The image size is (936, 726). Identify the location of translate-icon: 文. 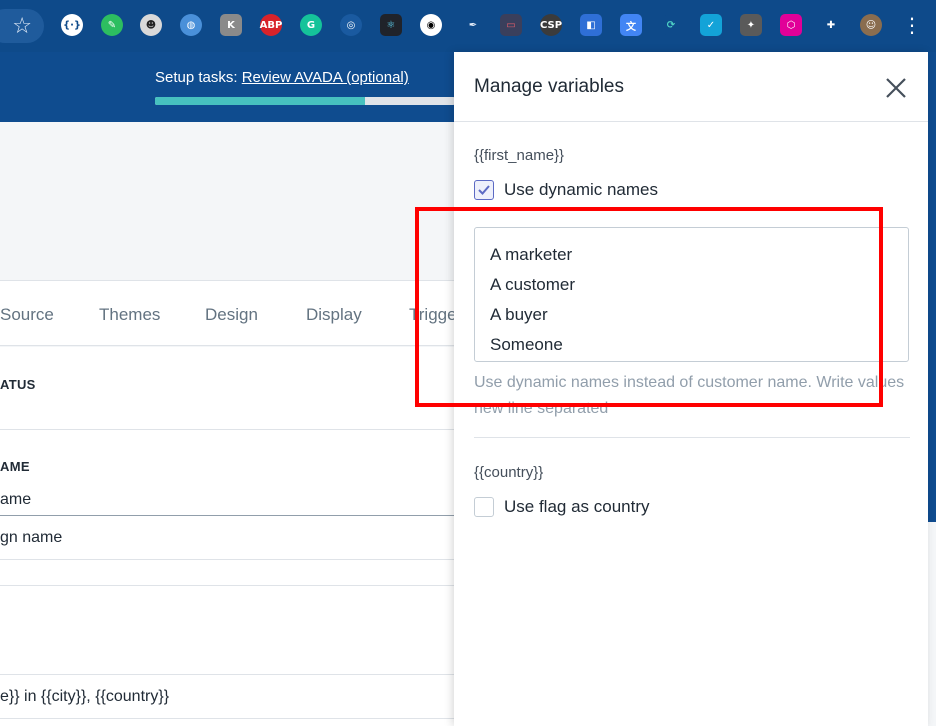
(631, 25).